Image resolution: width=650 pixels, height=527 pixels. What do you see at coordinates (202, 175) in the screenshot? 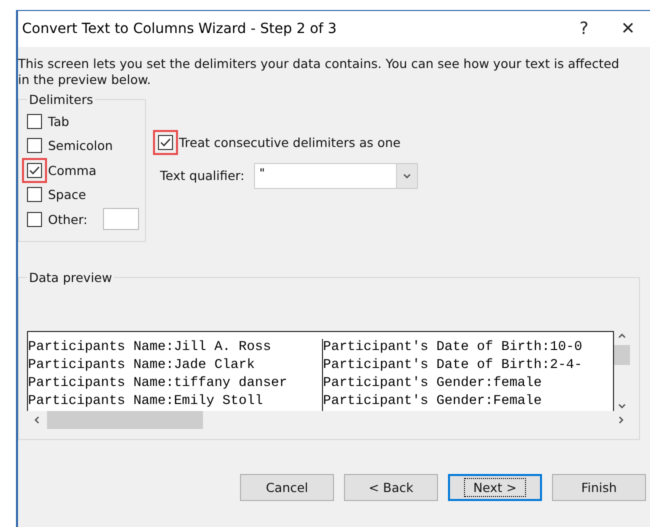
I see `field-label: Text qualifier:` at bounding box center [202, 175].